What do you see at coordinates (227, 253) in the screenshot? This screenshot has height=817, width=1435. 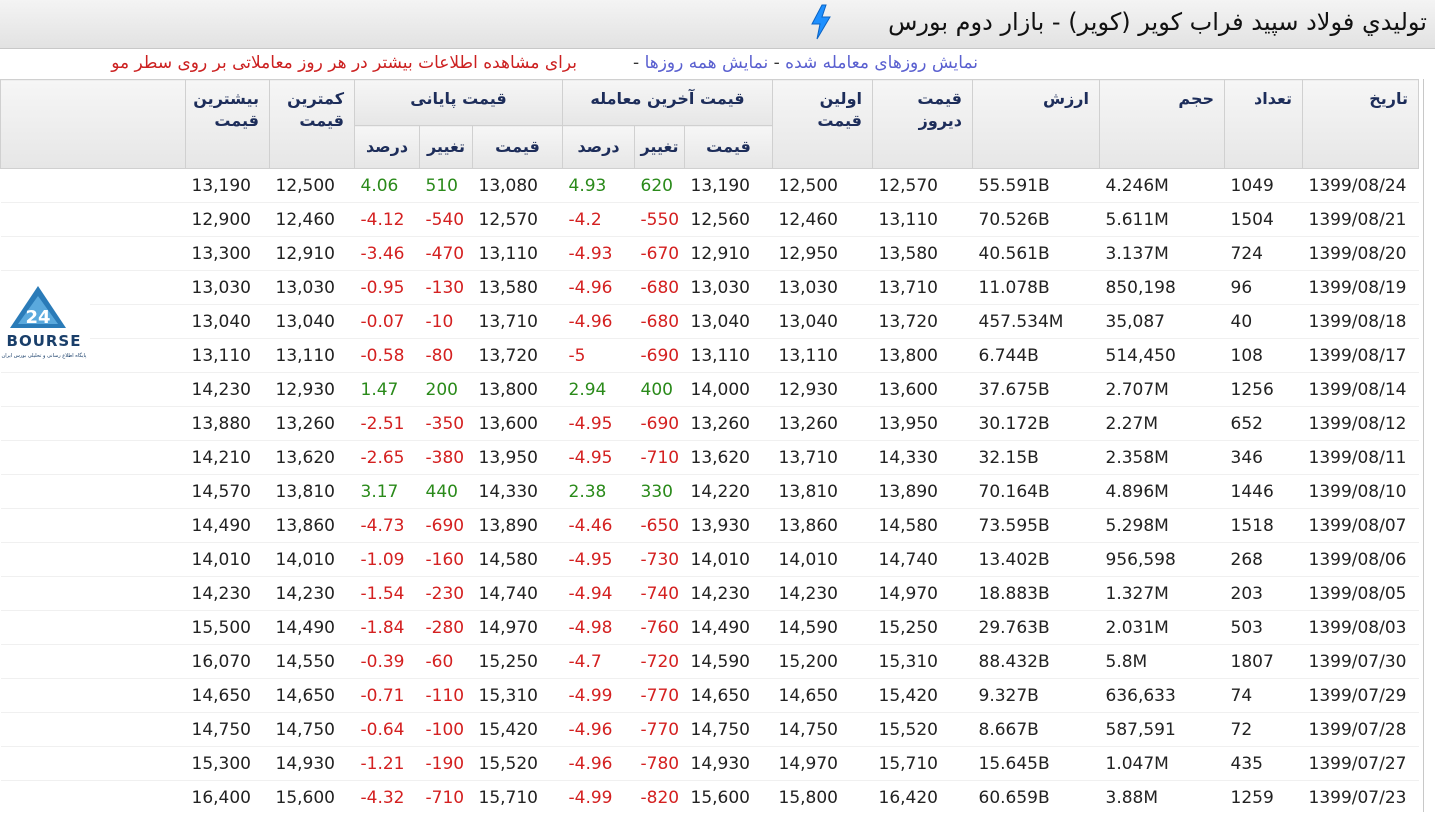 I see `cell-high: 13,300` at bounding box center [227, 253].